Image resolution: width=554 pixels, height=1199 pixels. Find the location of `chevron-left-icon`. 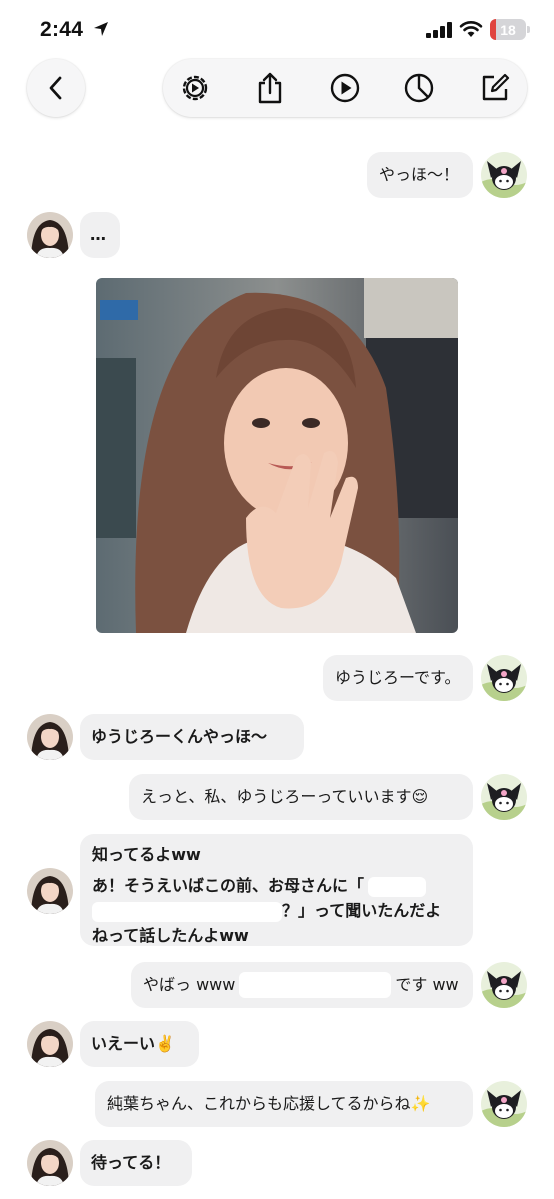

chevron-left-icon is located at coordinates (55, 88).